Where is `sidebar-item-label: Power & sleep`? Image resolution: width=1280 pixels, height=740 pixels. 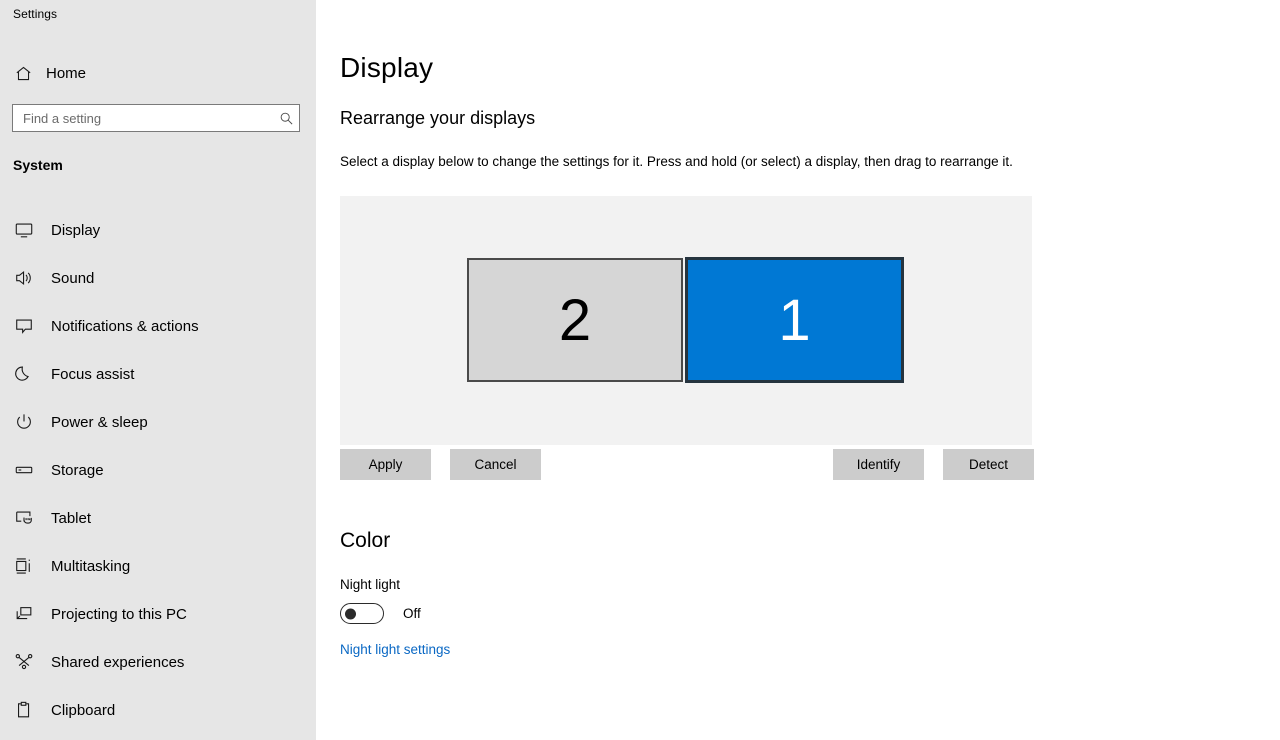
sidebar-item-label: Power & sleep is located at coordinates (99, 422).